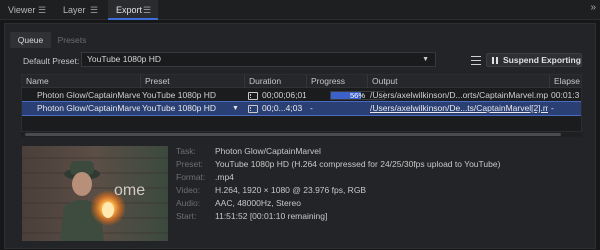  What do you see at coordinates (124, 59) in the screenshot?
I see `default-preset-value: YouTube 1080p HD` at bounding box center [124, 59].